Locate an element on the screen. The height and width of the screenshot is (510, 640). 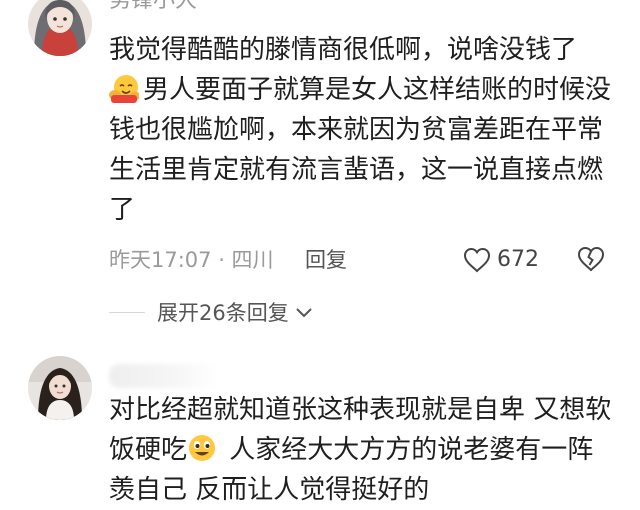
like-count: 672 is located at coordinates (518, 259).